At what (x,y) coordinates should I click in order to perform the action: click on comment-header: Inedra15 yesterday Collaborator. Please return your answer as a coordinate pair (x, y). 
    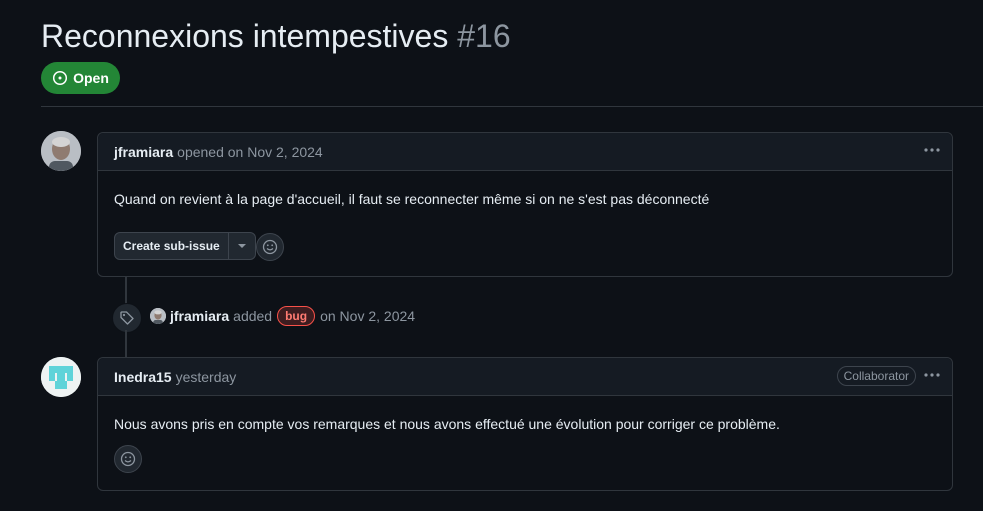
    Looking at the image, I should click on (525, 377).